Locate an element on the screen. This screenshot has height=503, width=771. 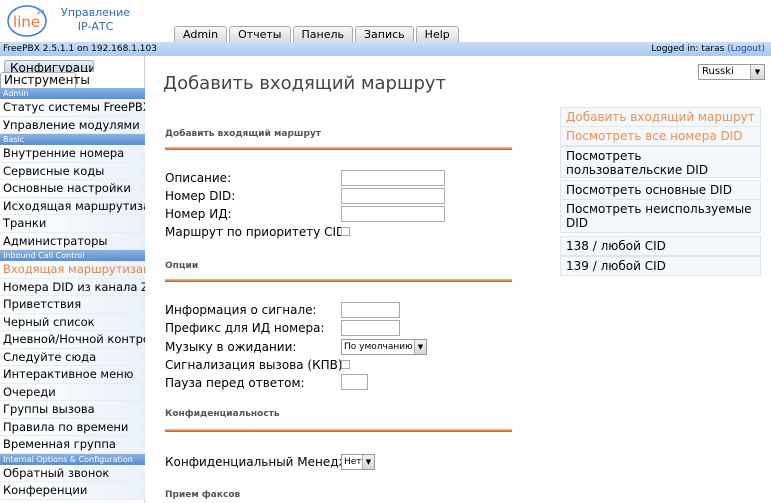
ringing-label: Сигнализация вызова (КПВ): is located at coordinates (256, 365).